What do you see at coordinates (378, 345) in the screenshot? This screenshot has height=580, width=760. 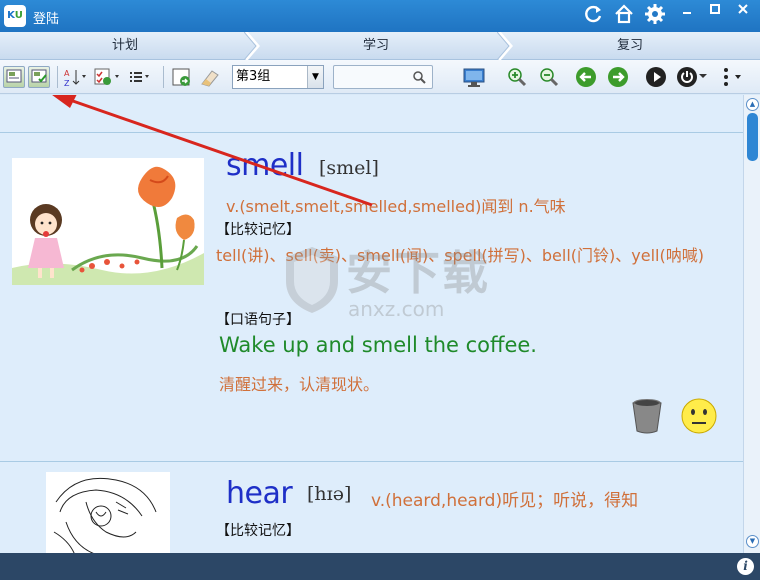 I see `example-sentence: Wake up and smell the coffee.` at bounding box center [378, 345].